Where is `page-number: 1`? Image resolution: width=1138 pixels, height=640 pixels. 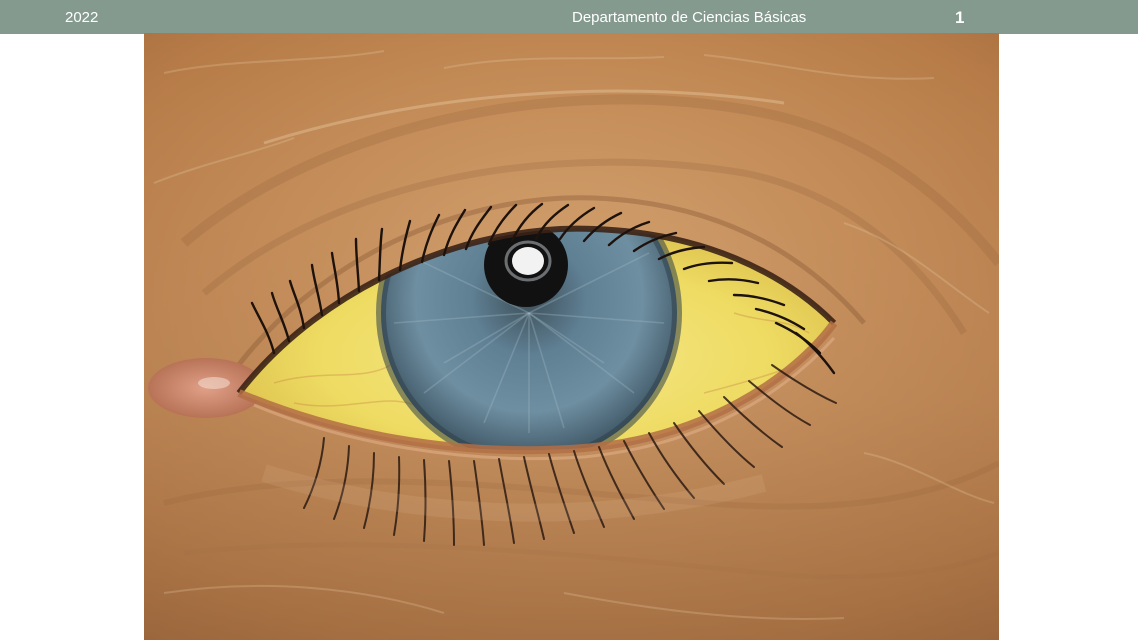
page-number: 1 is located at coordinates (960, 17).